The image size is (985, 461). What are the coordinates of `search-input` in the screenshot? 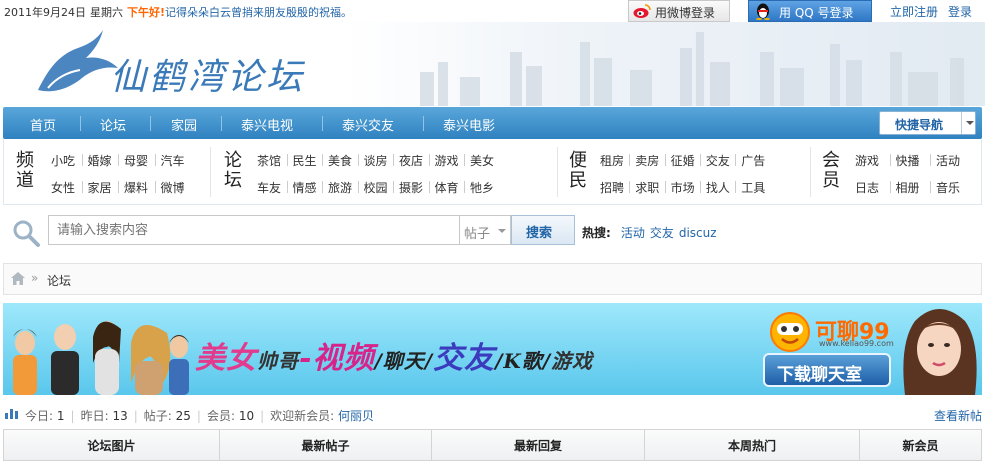 It's located at (253, 230).